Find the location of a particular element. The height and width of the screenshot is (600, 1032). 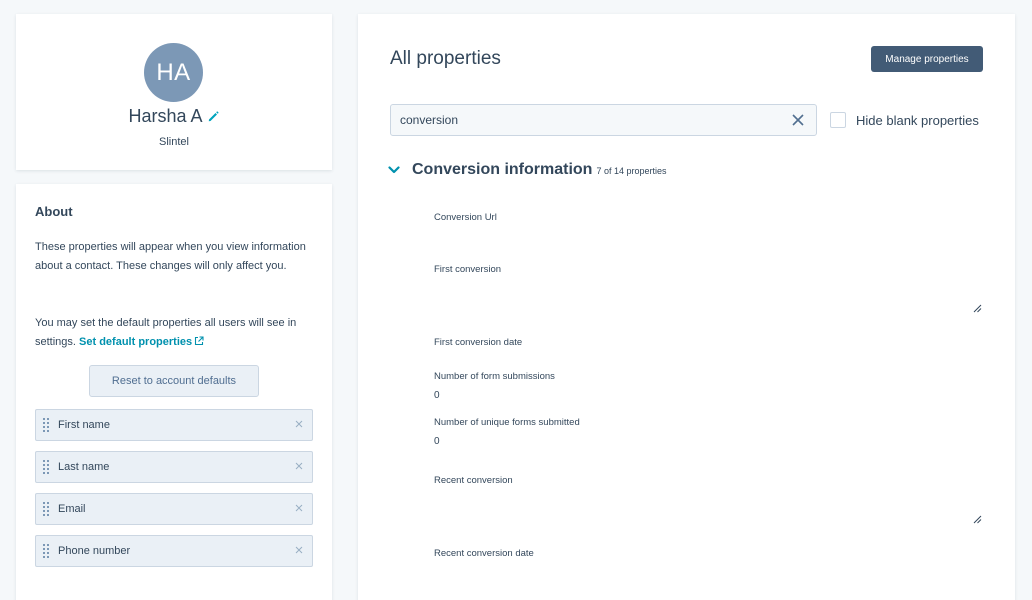

avatar: HA is located at coordinates (173, 72).